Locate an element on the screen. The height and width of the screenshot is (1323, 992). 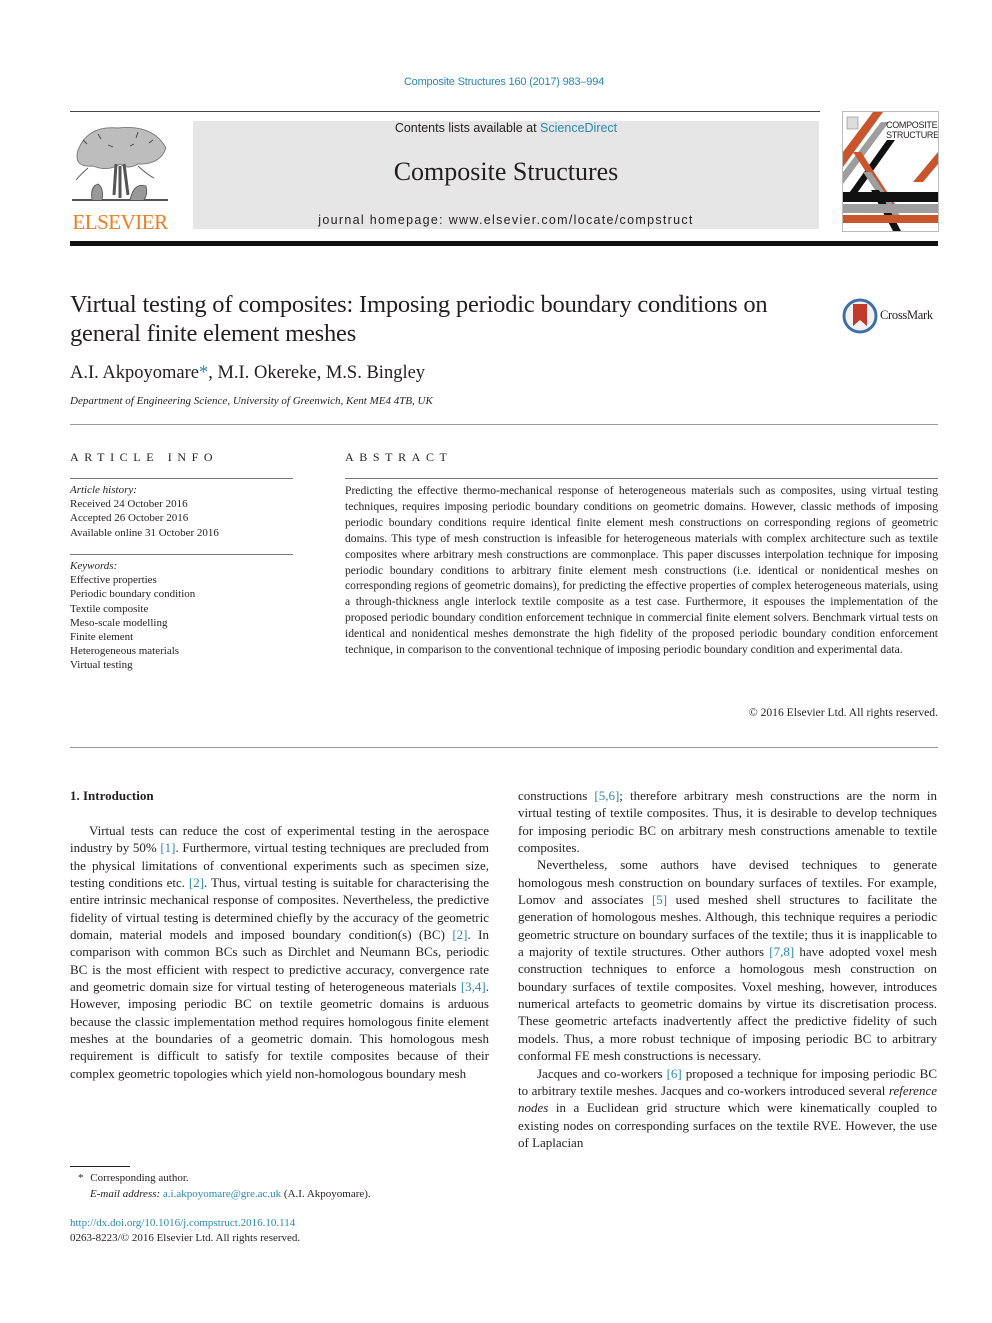
author-name: M.I. Okereke is located at coordinates (266, 373).